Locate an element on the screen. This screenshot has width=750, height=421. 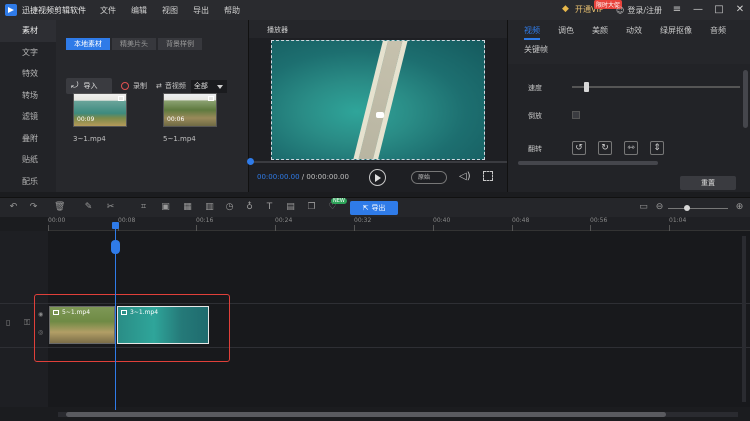
lock-icon: ⚿ is located at coordinates (27, 323).